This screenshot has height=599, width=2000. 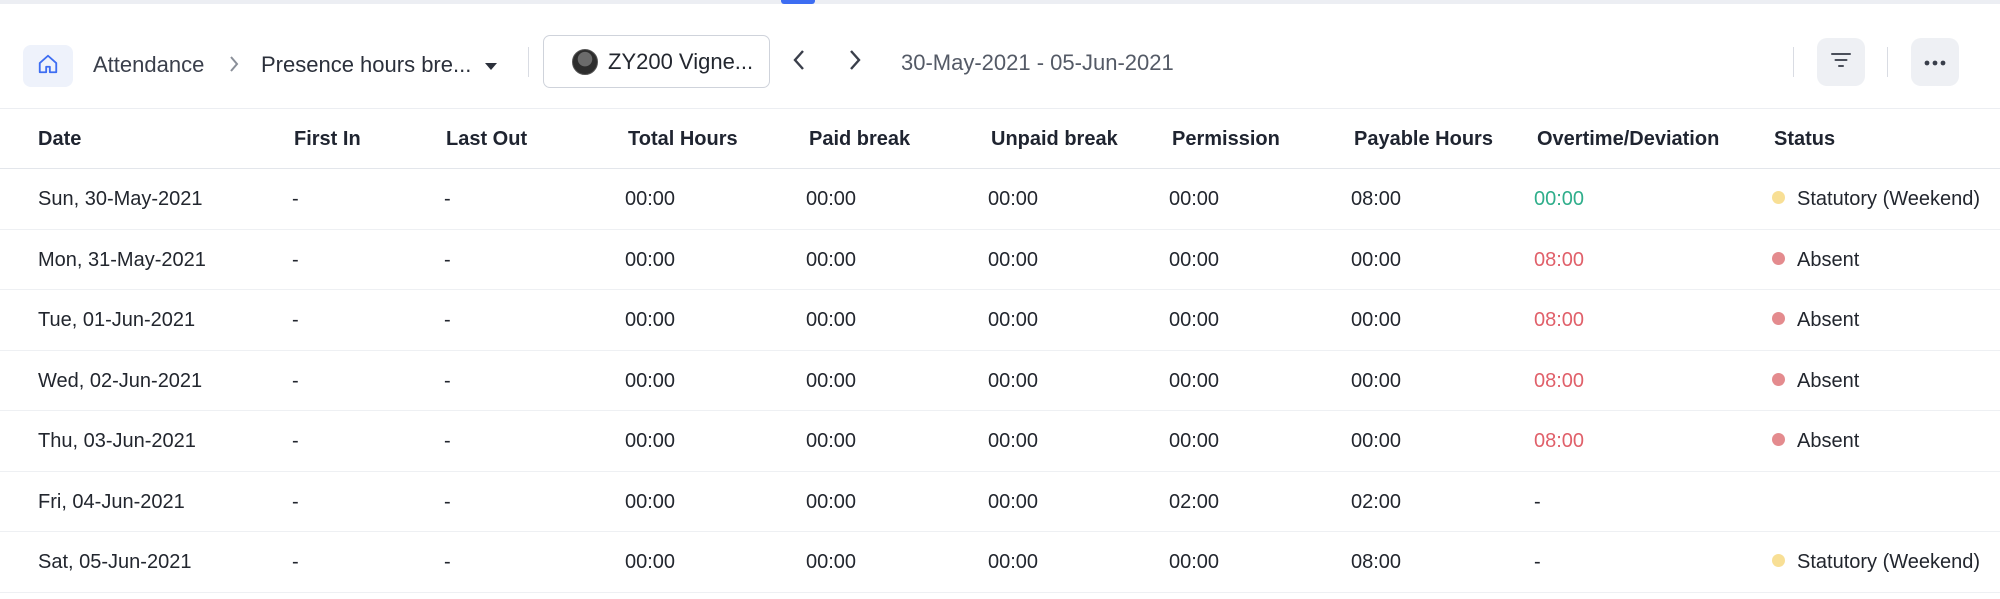 What do you see at coordinates (111, 501) in the screenshot?
I see `cell-date: Fri, 04-Jun-2021` at bounding box center [111, 501].